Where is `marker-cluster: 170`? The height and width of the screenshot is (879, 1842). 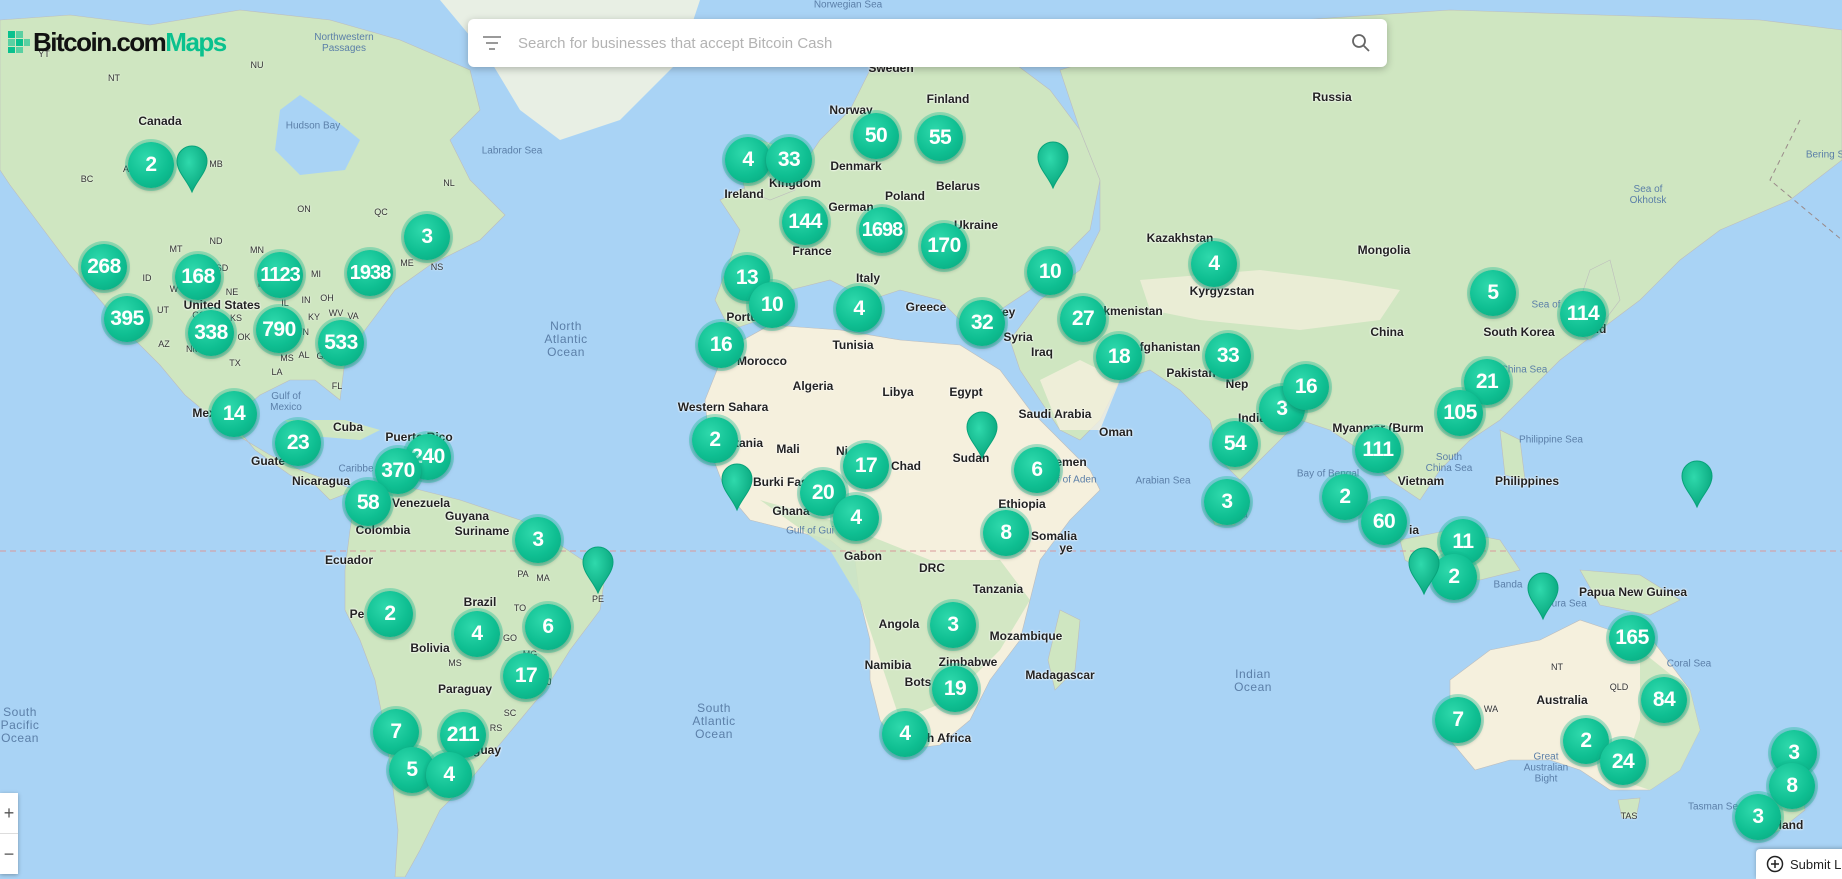
marker-cluster: 170 is located at coordinates (944, 246).